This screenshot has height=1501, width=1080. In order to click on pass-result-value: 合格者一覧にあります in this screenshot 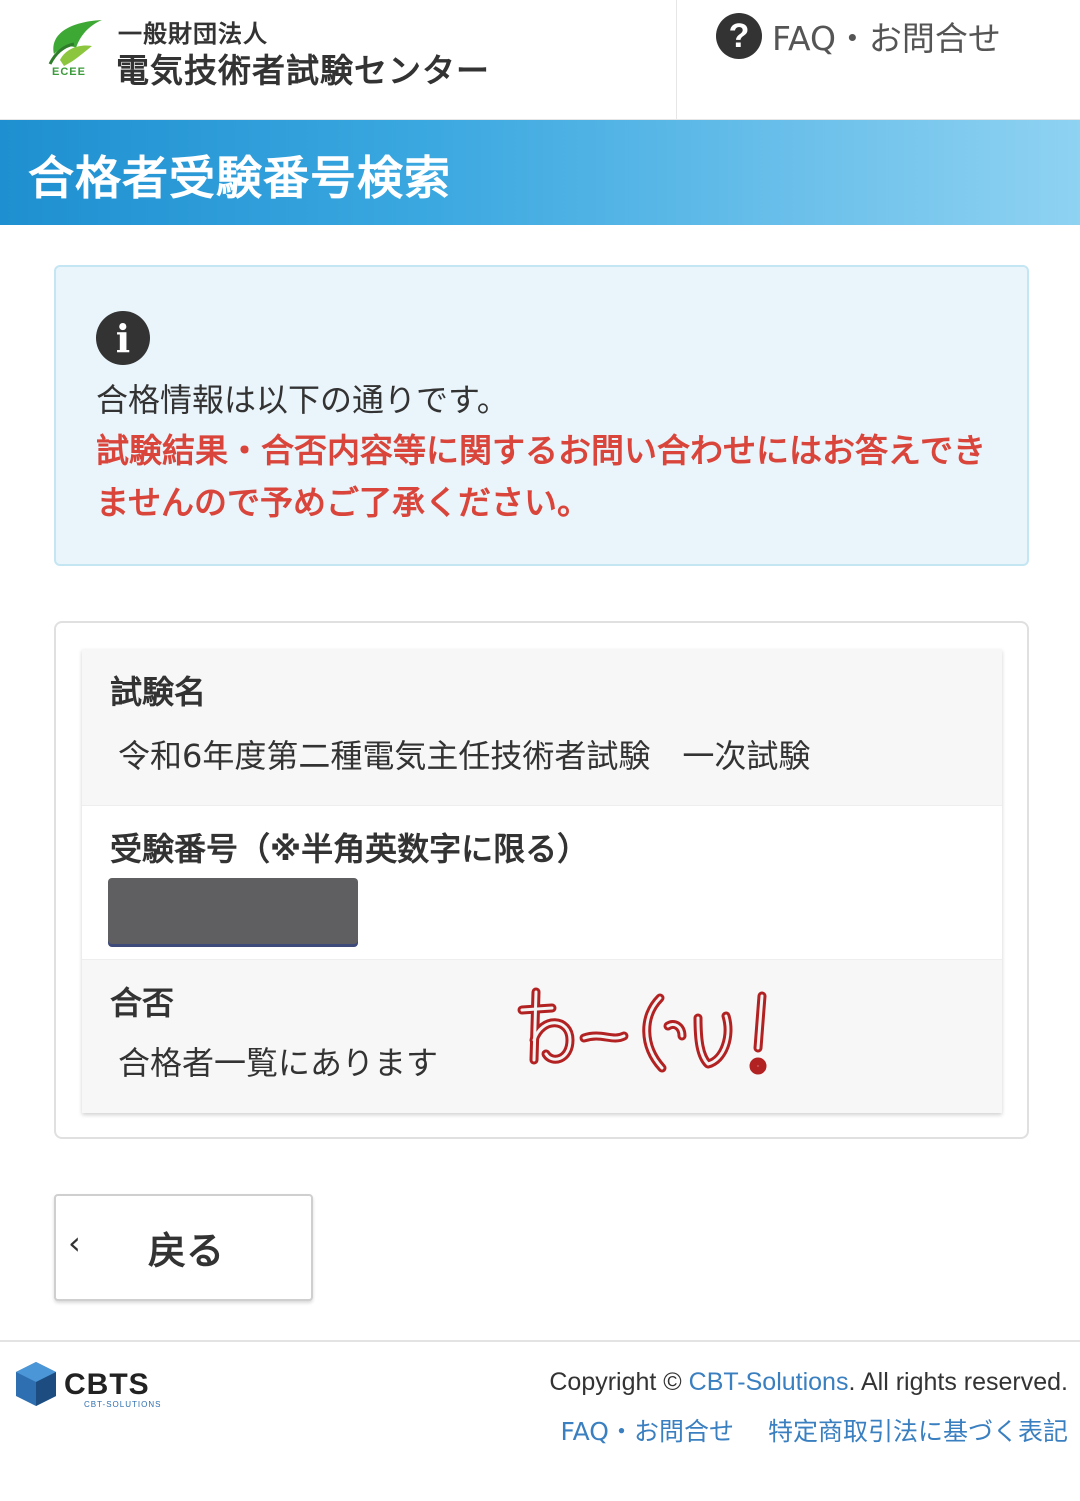, I will do `click(278, 1063)`.